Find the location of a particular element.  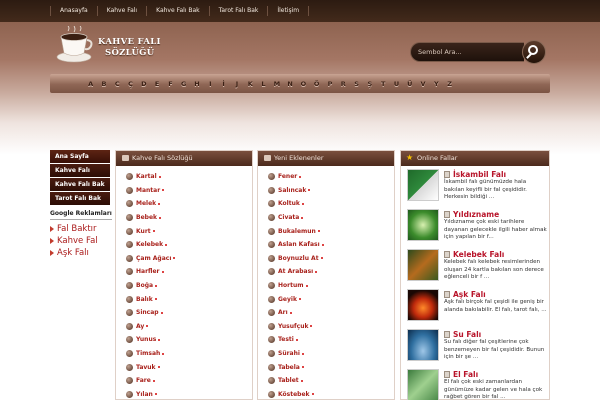

list-item: Geyik is located at coordinates (331, 299).